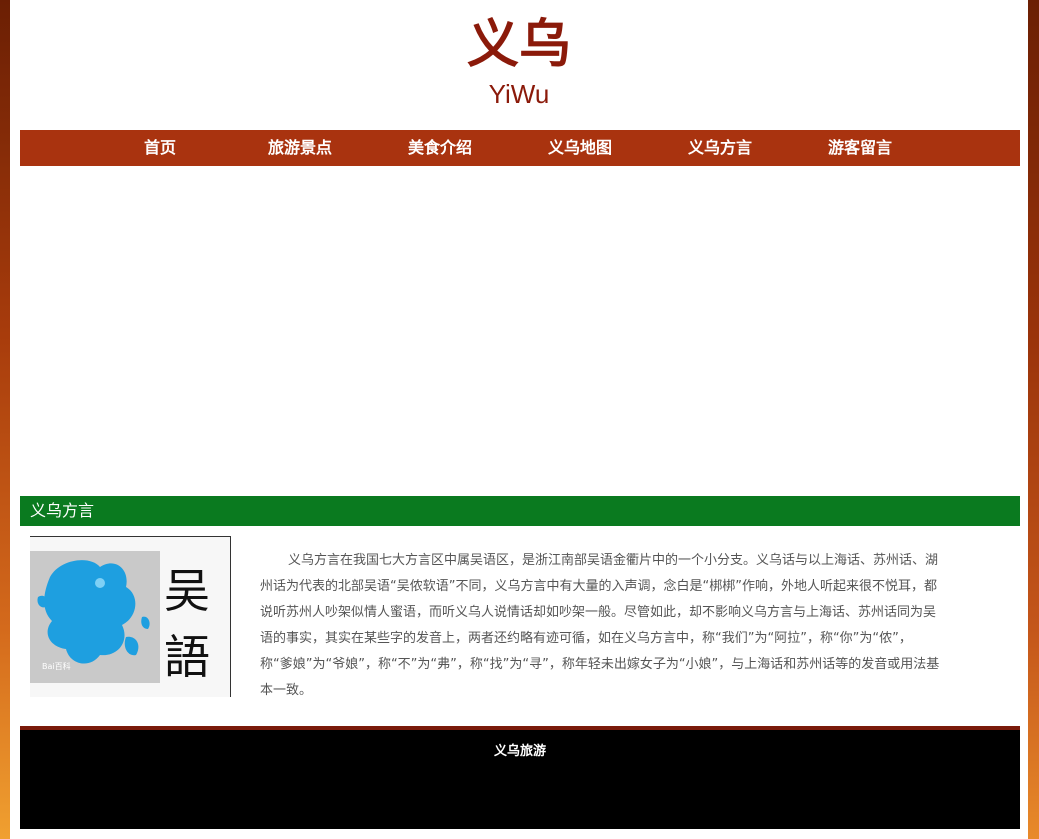 The height and width of the screenshot is (839, 1039). What do you see at coordinates (440, 148) in the screenshot?
I see `nav-item-food: 美食介绍` at bounding box center [440, 148].